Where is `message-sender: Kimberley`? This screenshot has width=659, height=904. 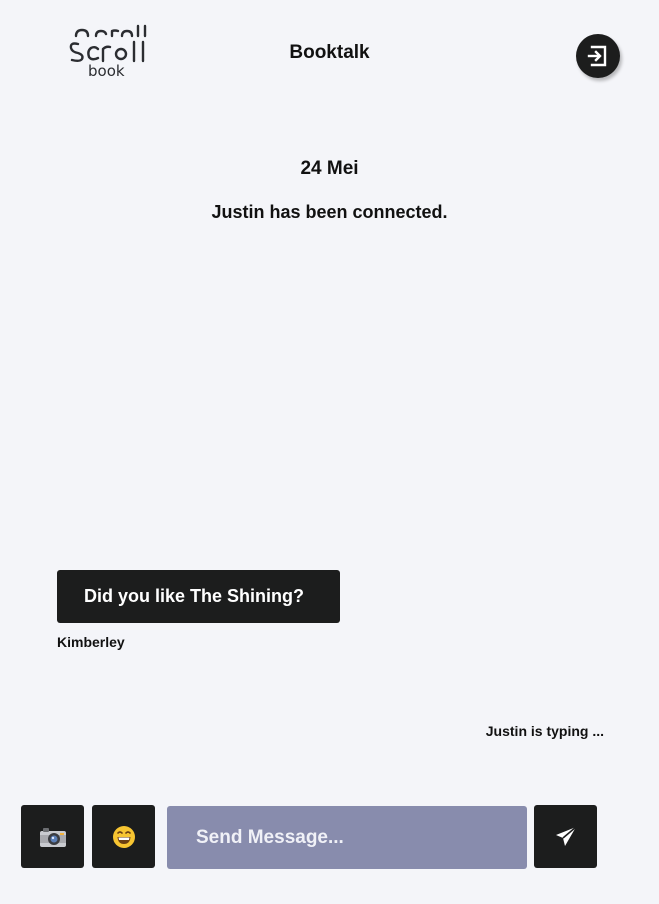
message-sender: Kimberley is located at coordinates (91, 642).